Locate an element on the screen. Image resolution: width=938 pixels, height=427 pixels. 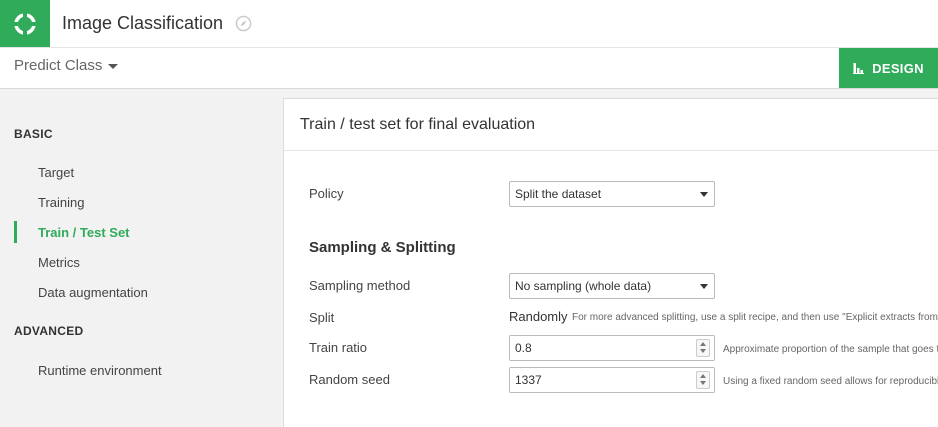
sidebar-item-training: Training is located at coordinates (148, 202).